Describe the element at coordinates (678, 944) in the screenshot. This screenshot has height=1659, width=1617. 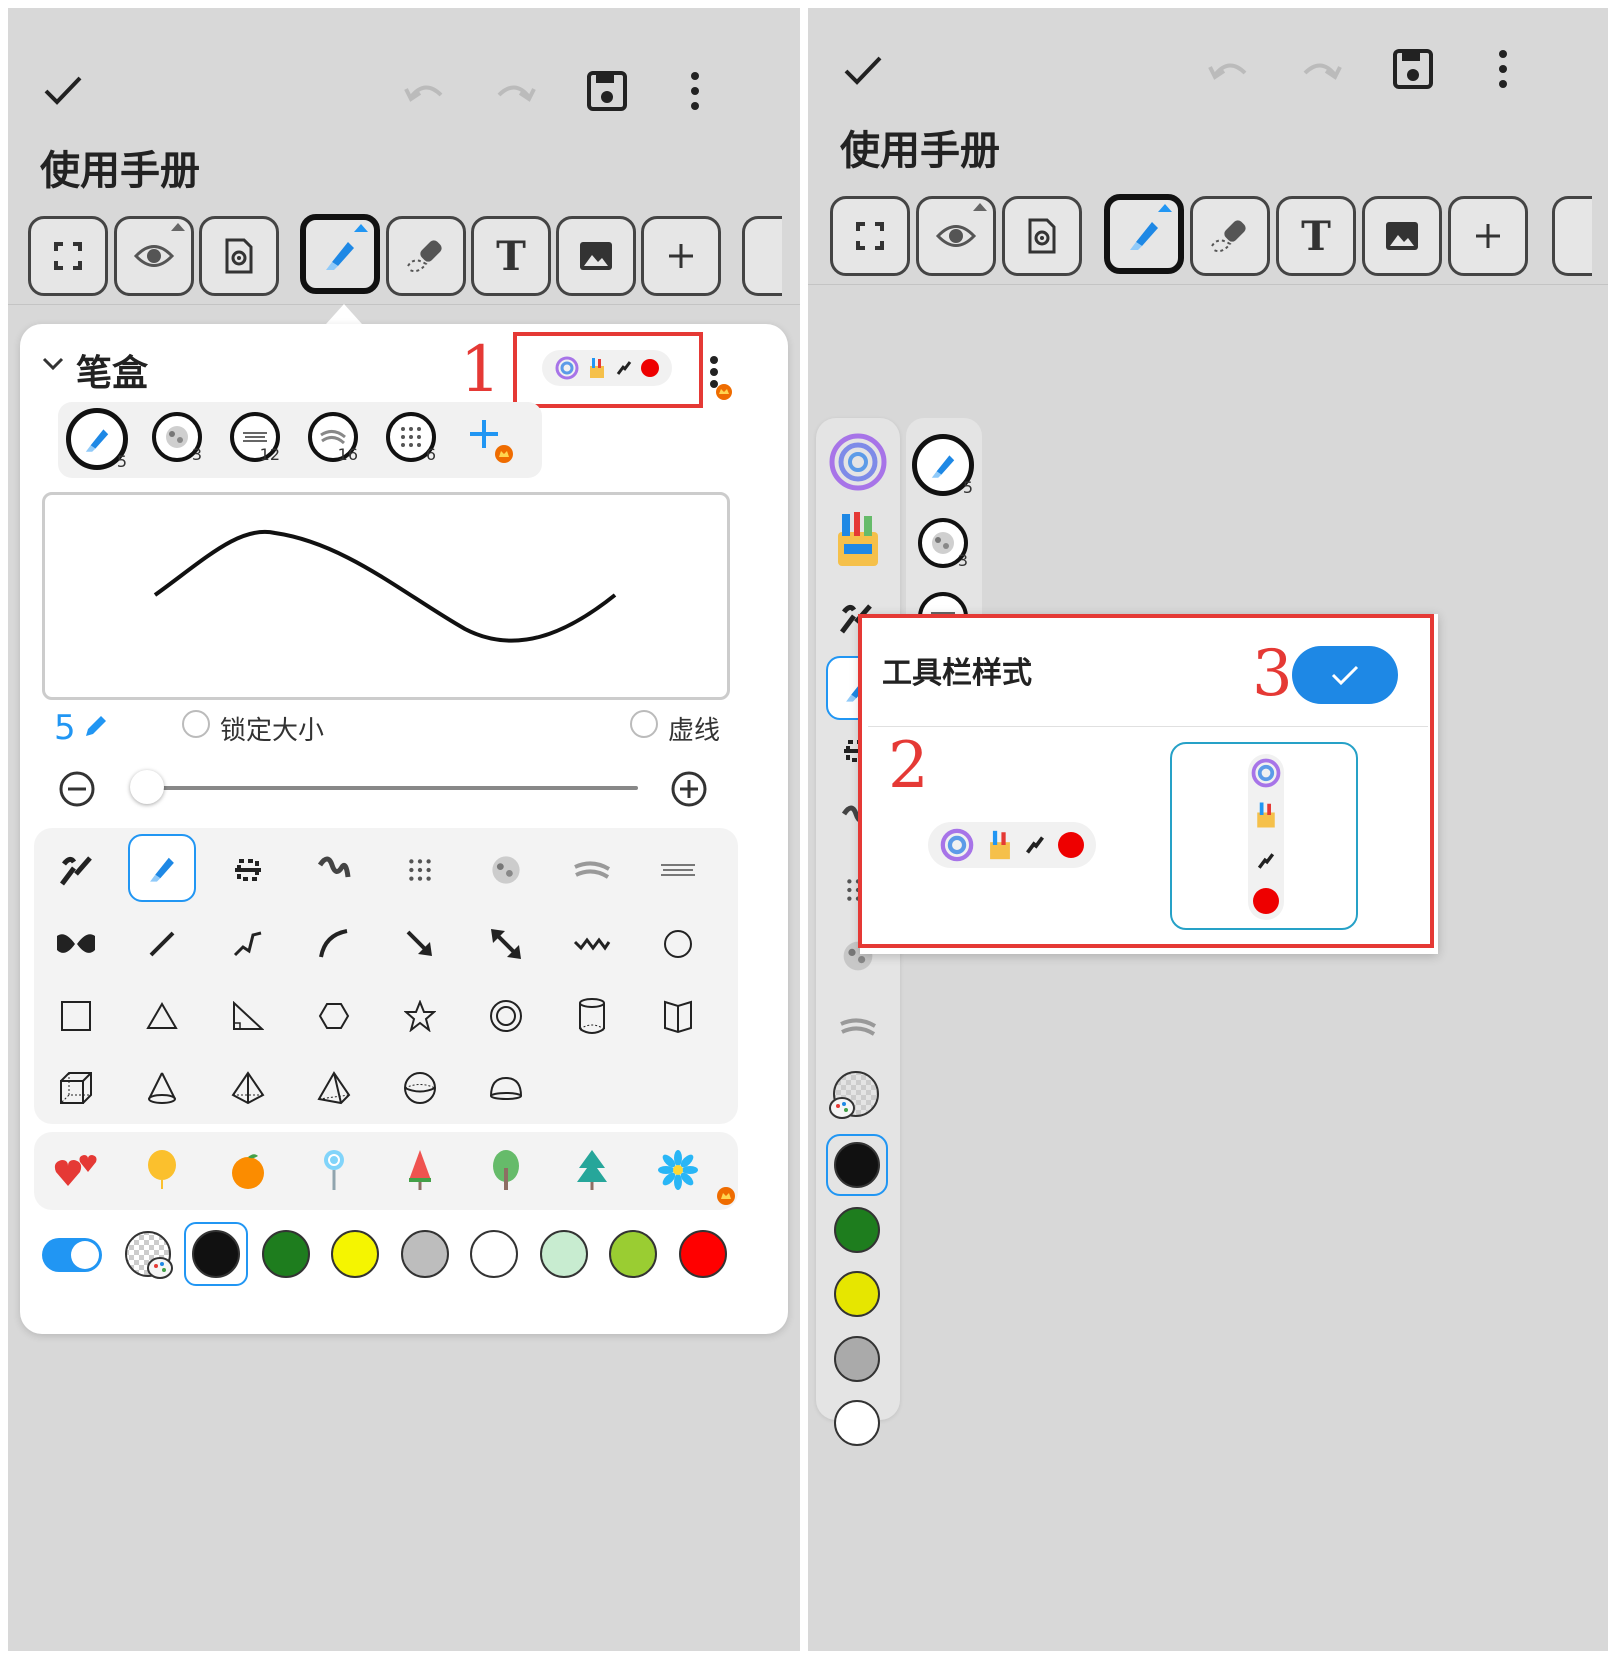
I see `circle-shape-icon` at that location.